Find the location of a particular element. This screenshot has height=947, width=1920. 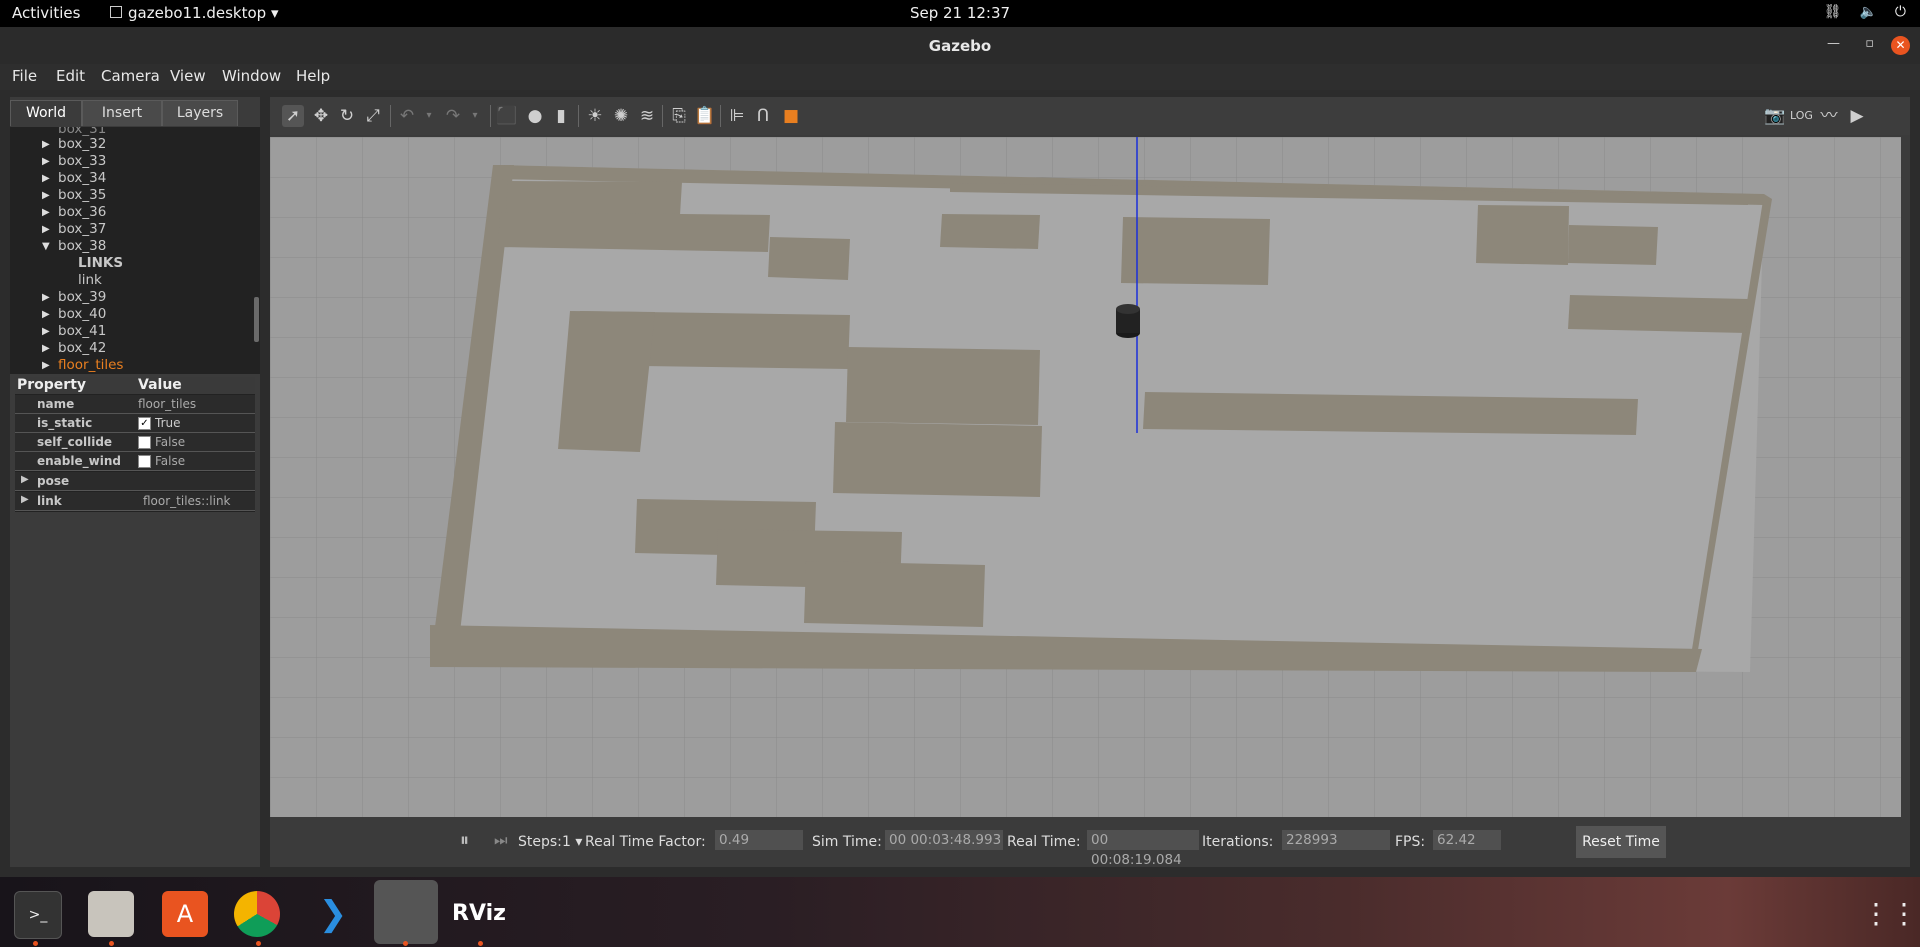

software-center-icon: A is located at coordinates (185, 914).